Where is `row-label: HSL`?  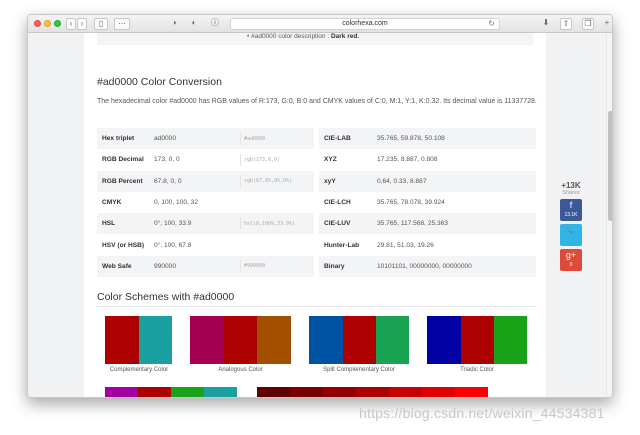 row-label: HSL is located at coordinates (109, 224).